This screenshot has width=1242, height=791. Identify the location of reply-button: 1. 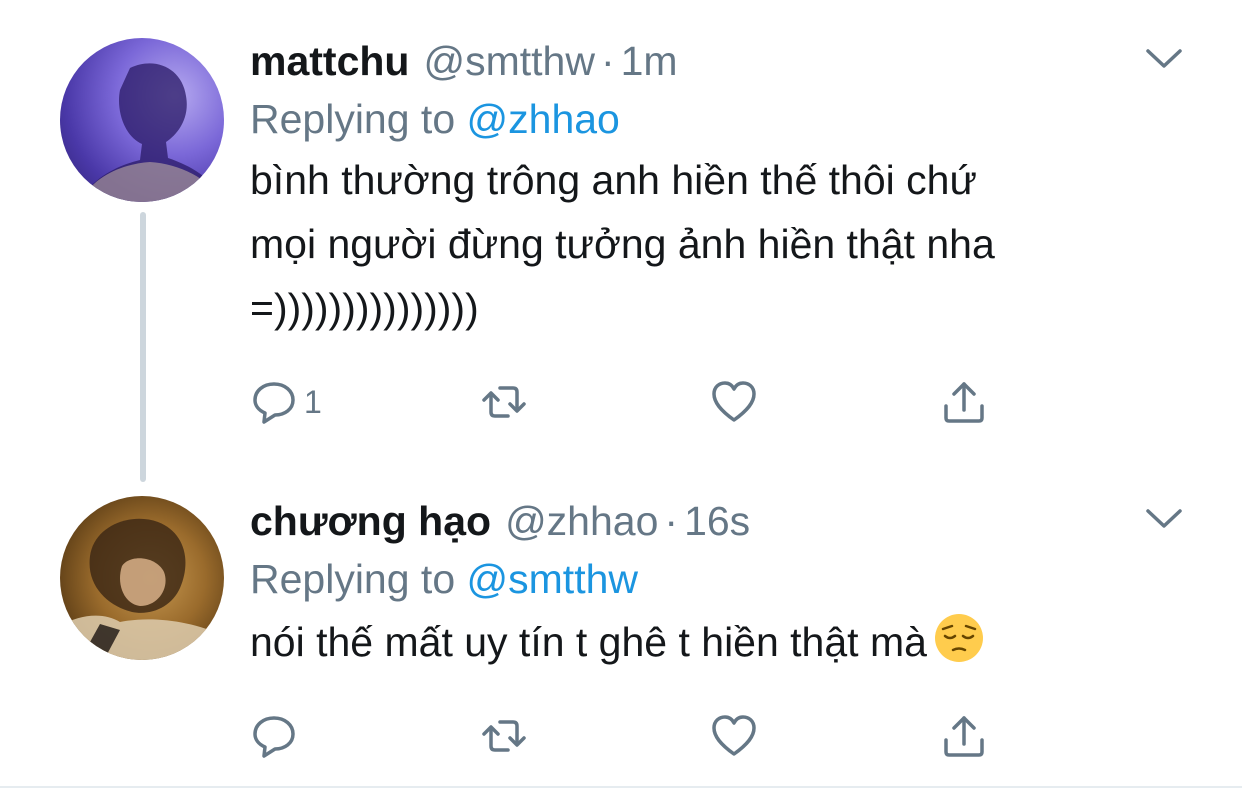
(286, 402).